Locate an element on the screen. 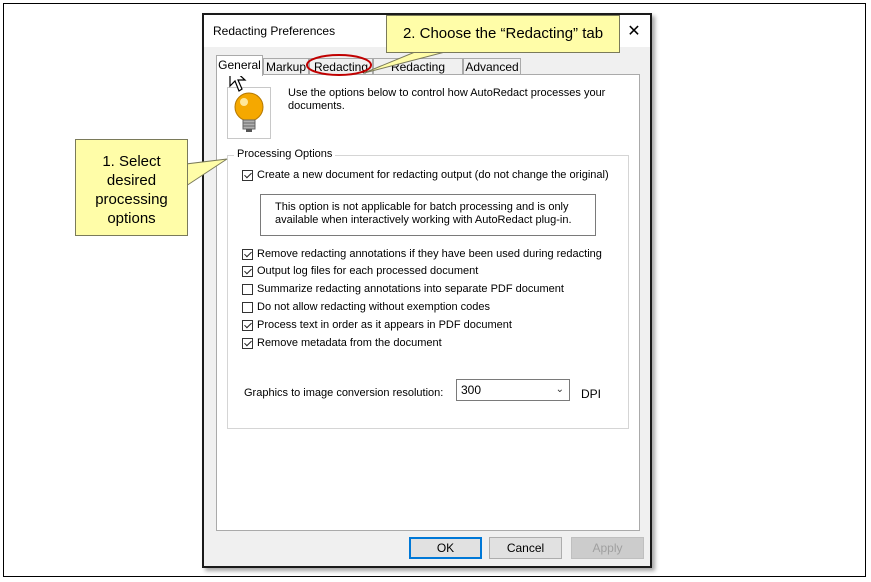 The width and height of the screenshot is (871, 582). callout-step2: 2. Choose the “Redacting” tab is located at coordinates (503, 34).